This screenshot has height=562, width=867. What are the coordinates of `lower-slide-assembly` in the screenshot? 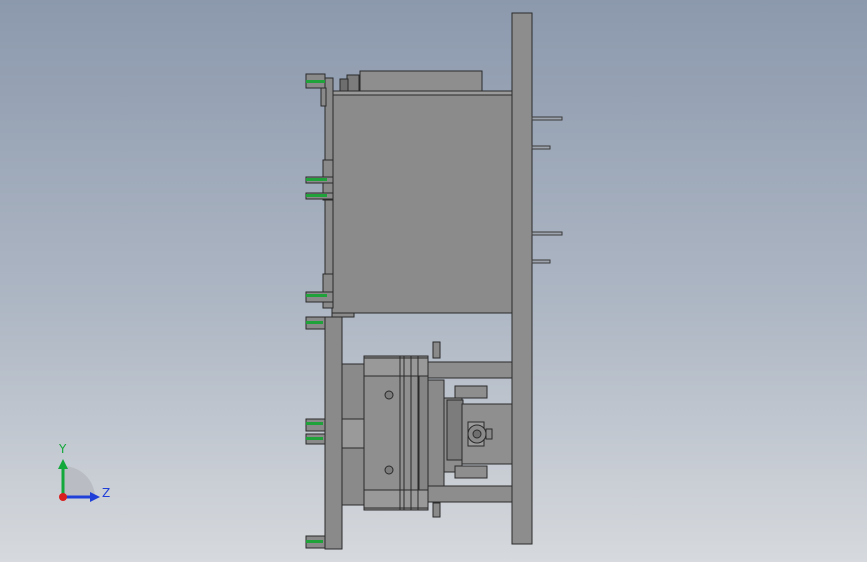 It's located at (409, 433).